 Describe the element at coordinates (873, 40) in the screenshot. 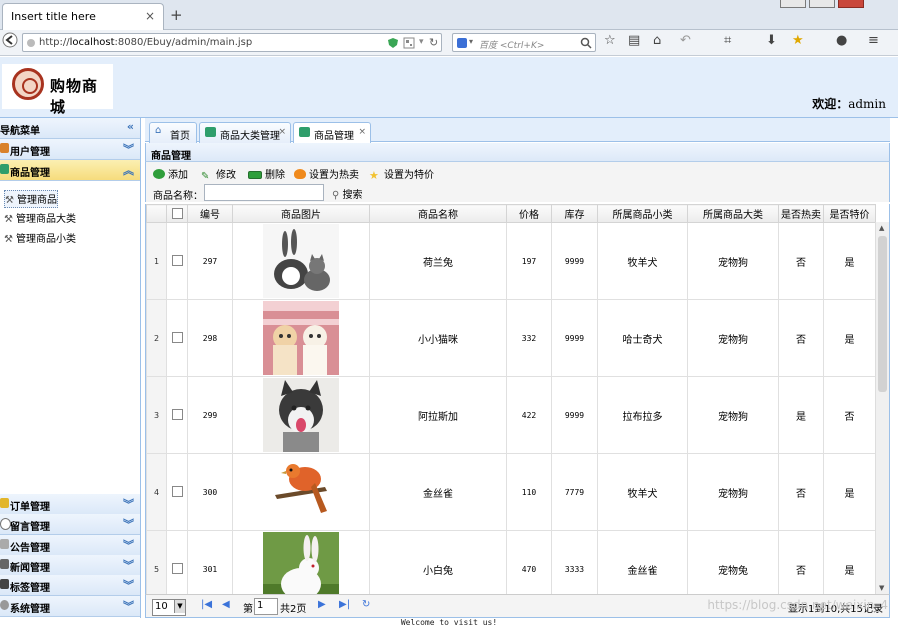

I see `menu-icon: ≡` at that location.